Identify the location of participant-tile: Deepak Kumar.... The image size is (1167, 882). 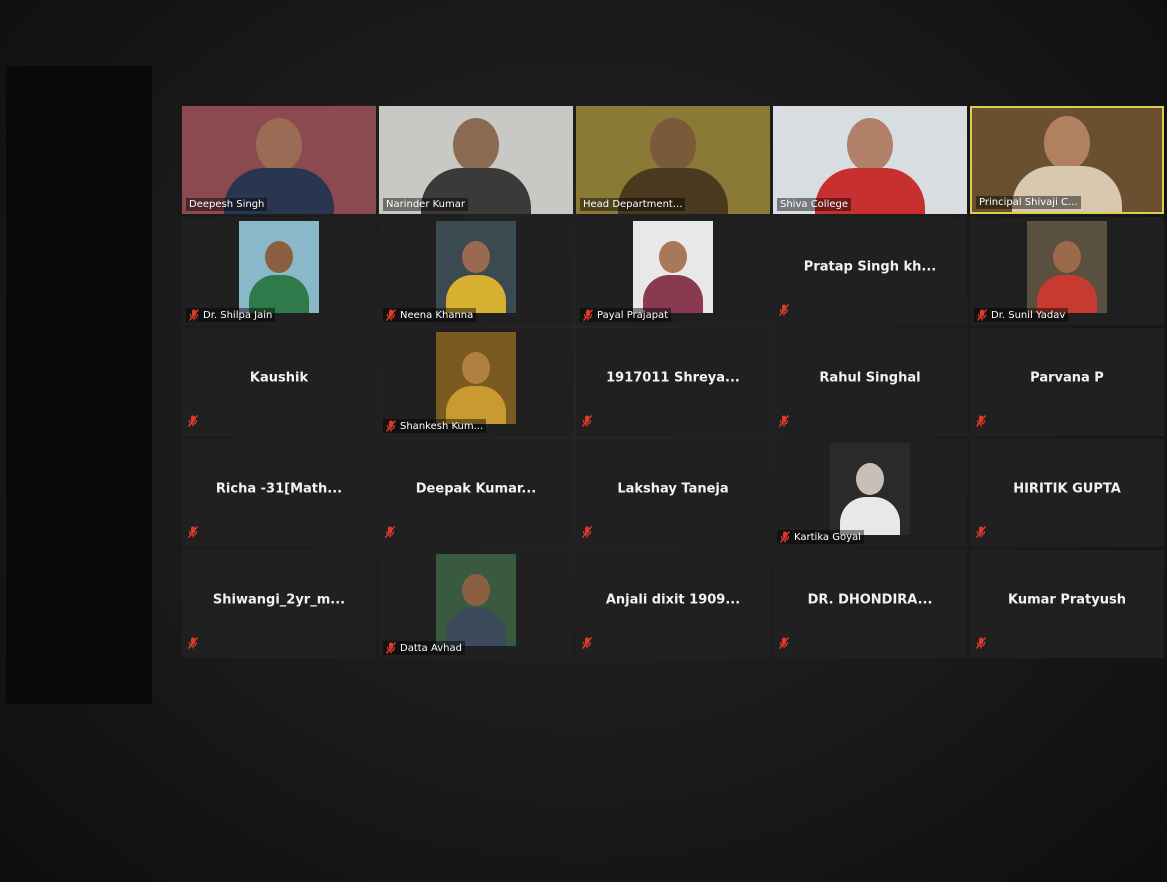
(476, 493).